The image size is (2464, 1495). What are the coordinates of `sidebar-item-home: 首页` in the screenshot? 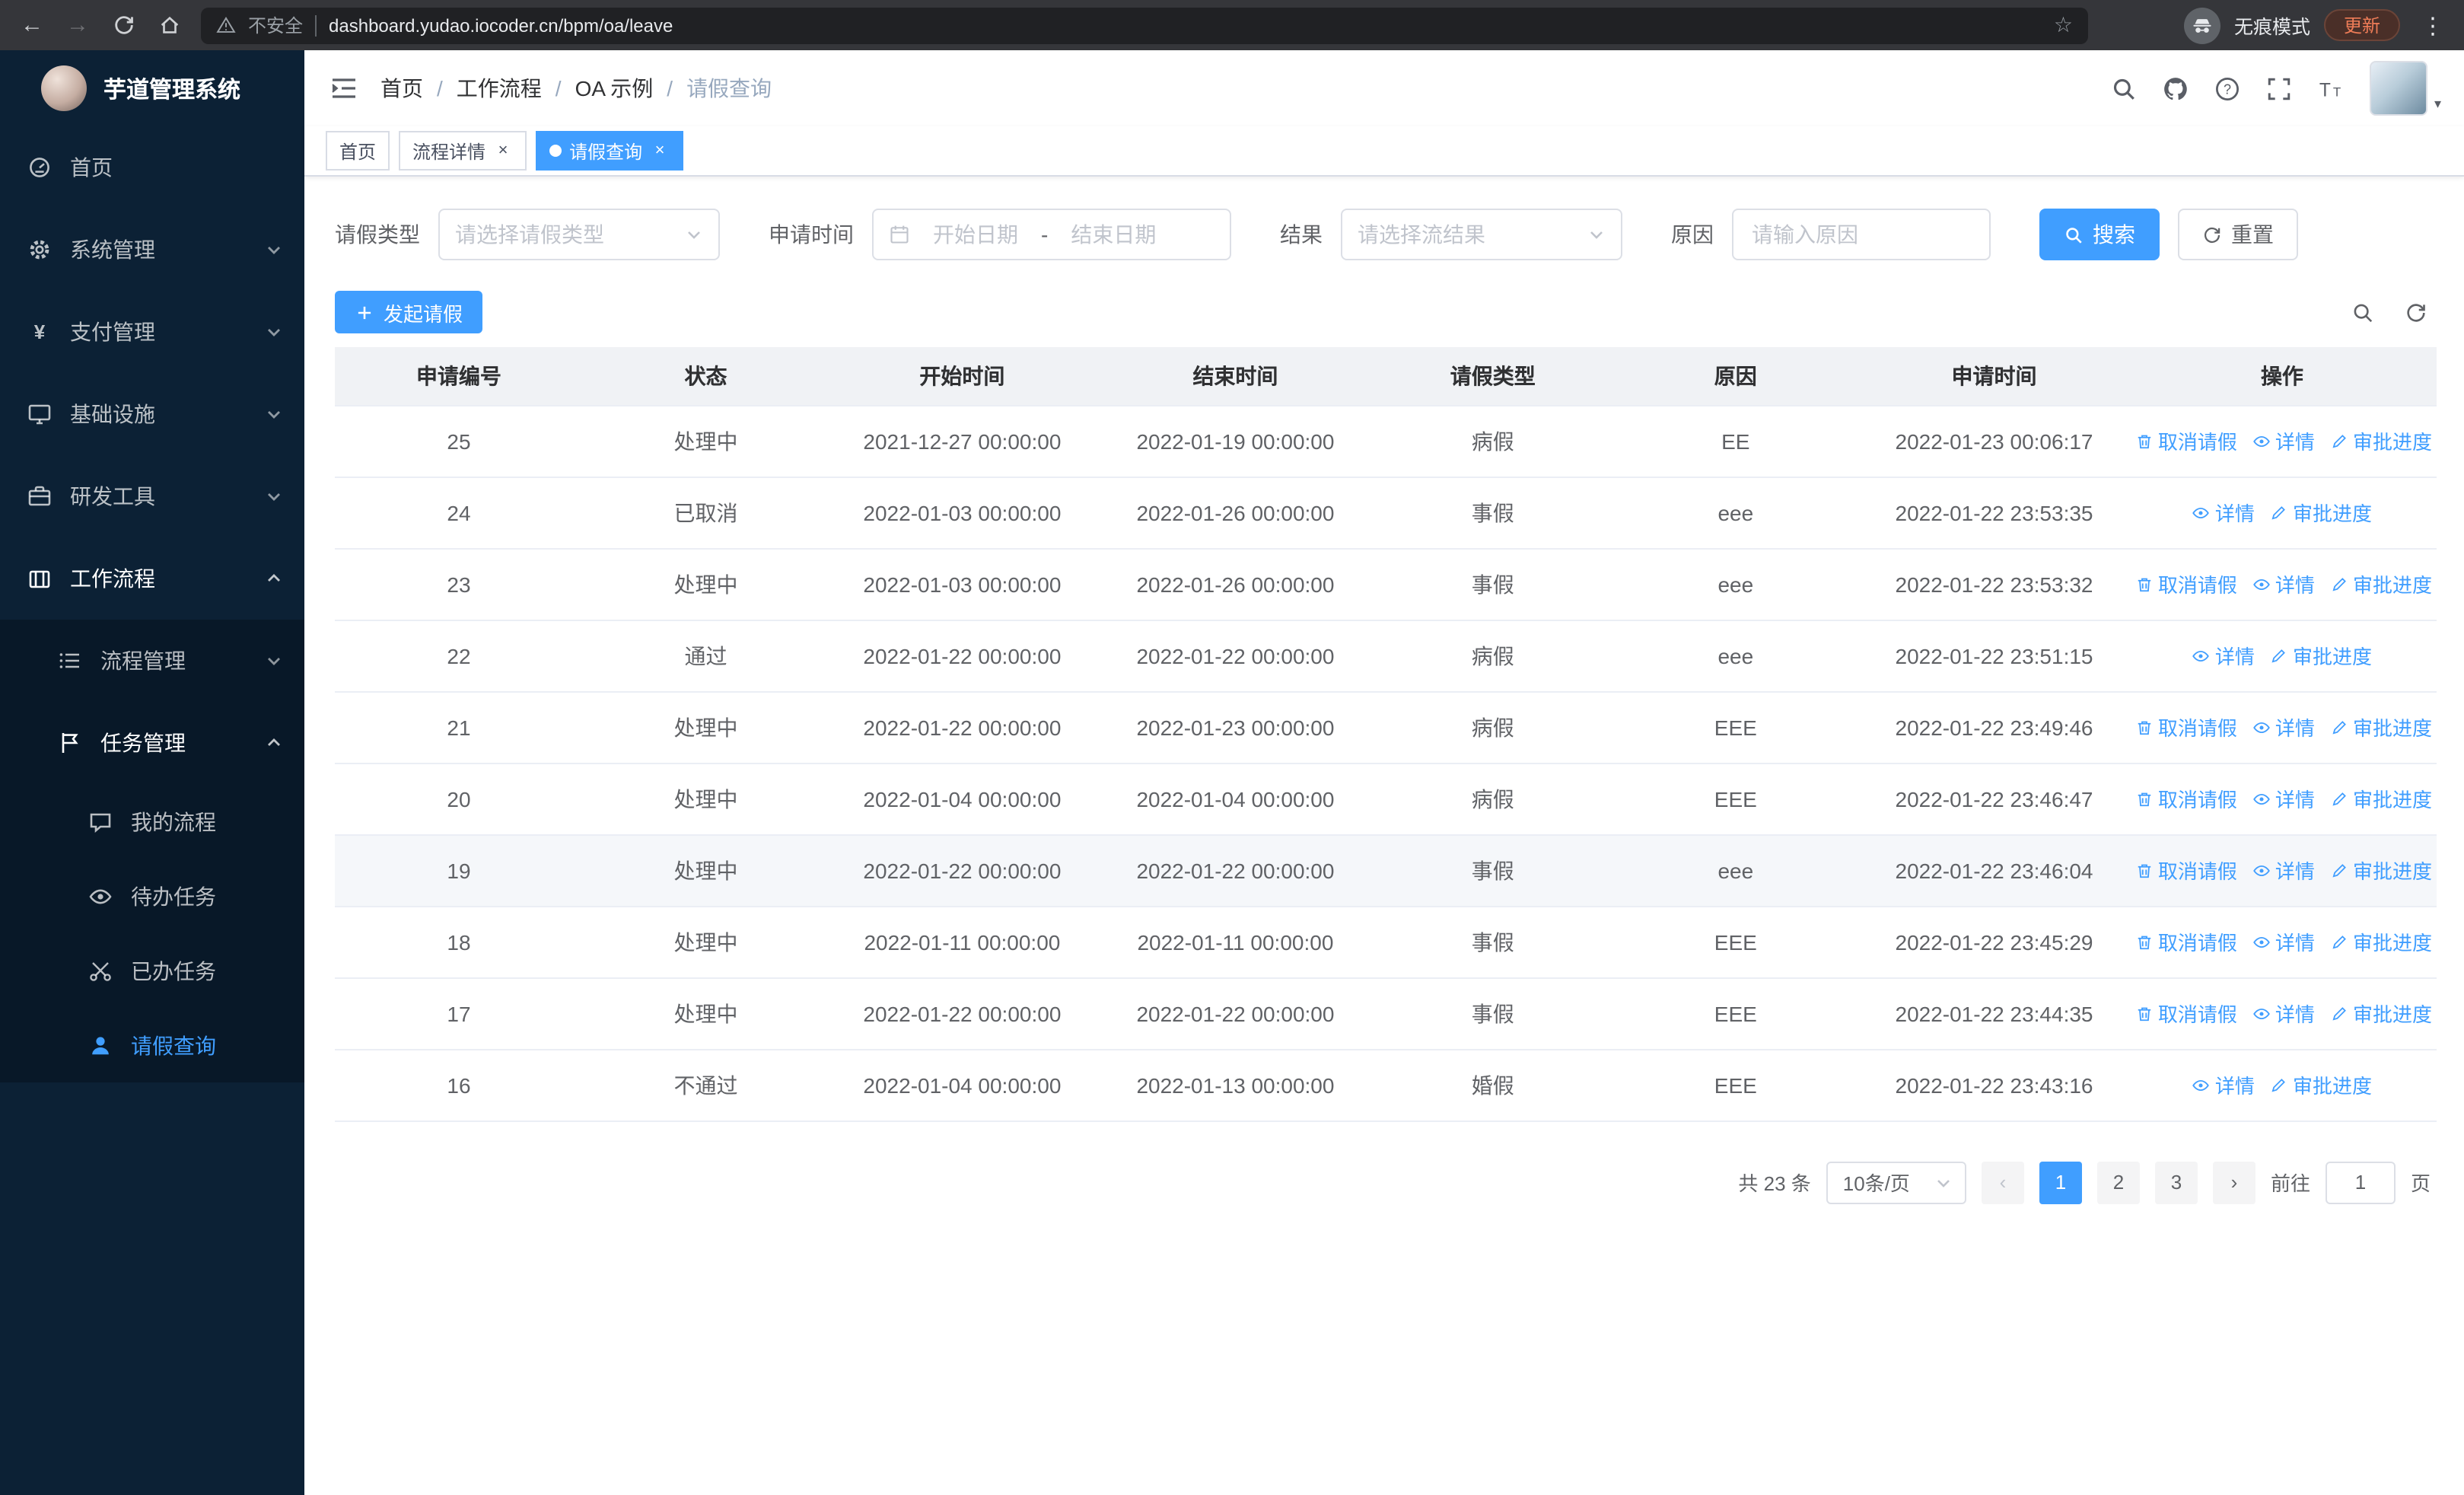 It's located at (152, 168).